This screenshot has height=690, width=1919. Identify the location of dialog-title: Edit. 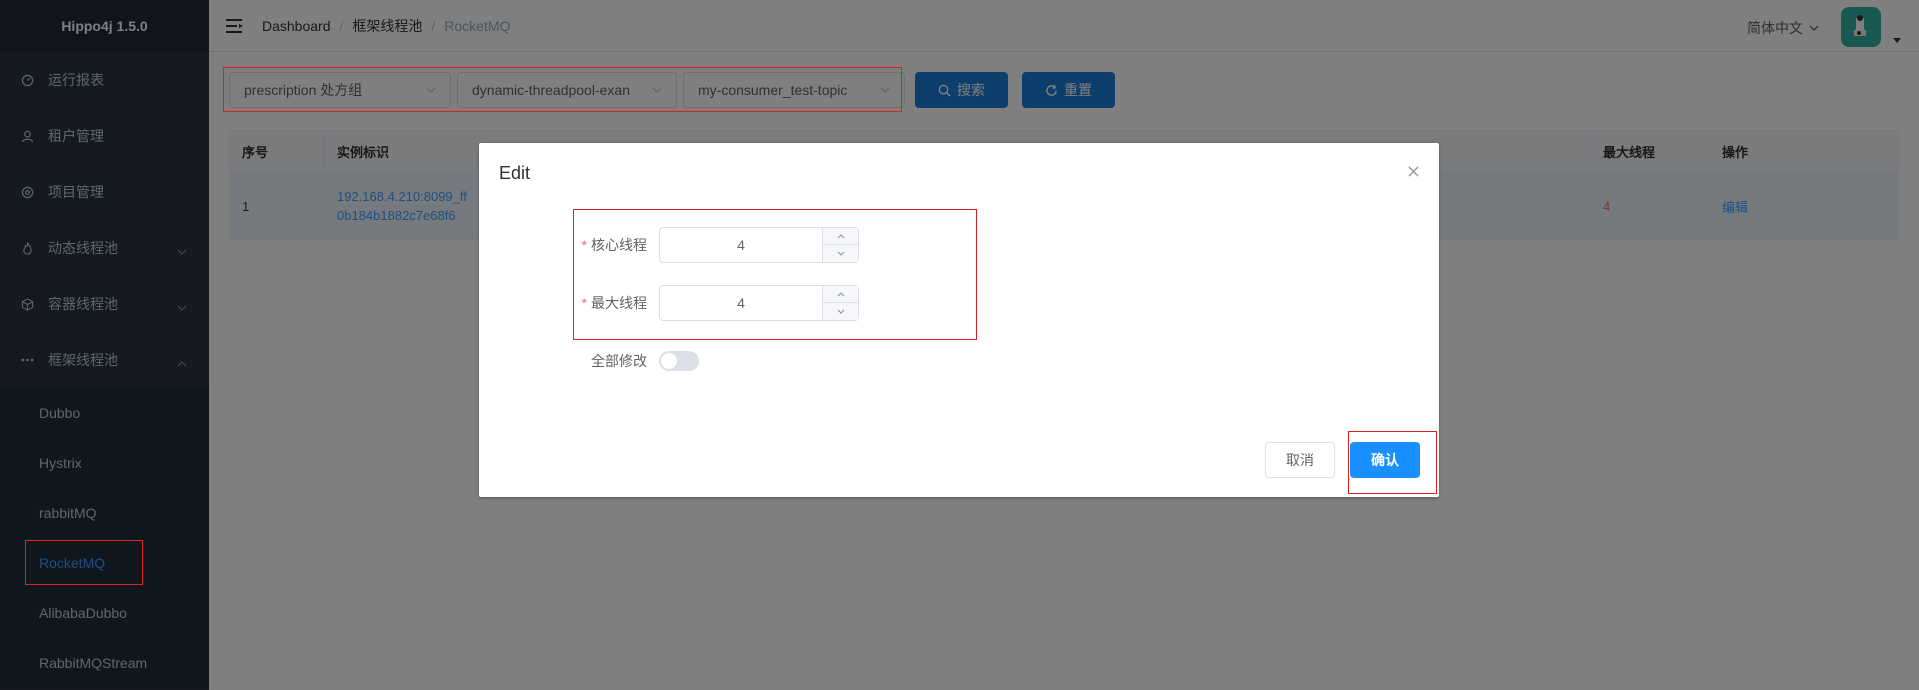
(515, 173).